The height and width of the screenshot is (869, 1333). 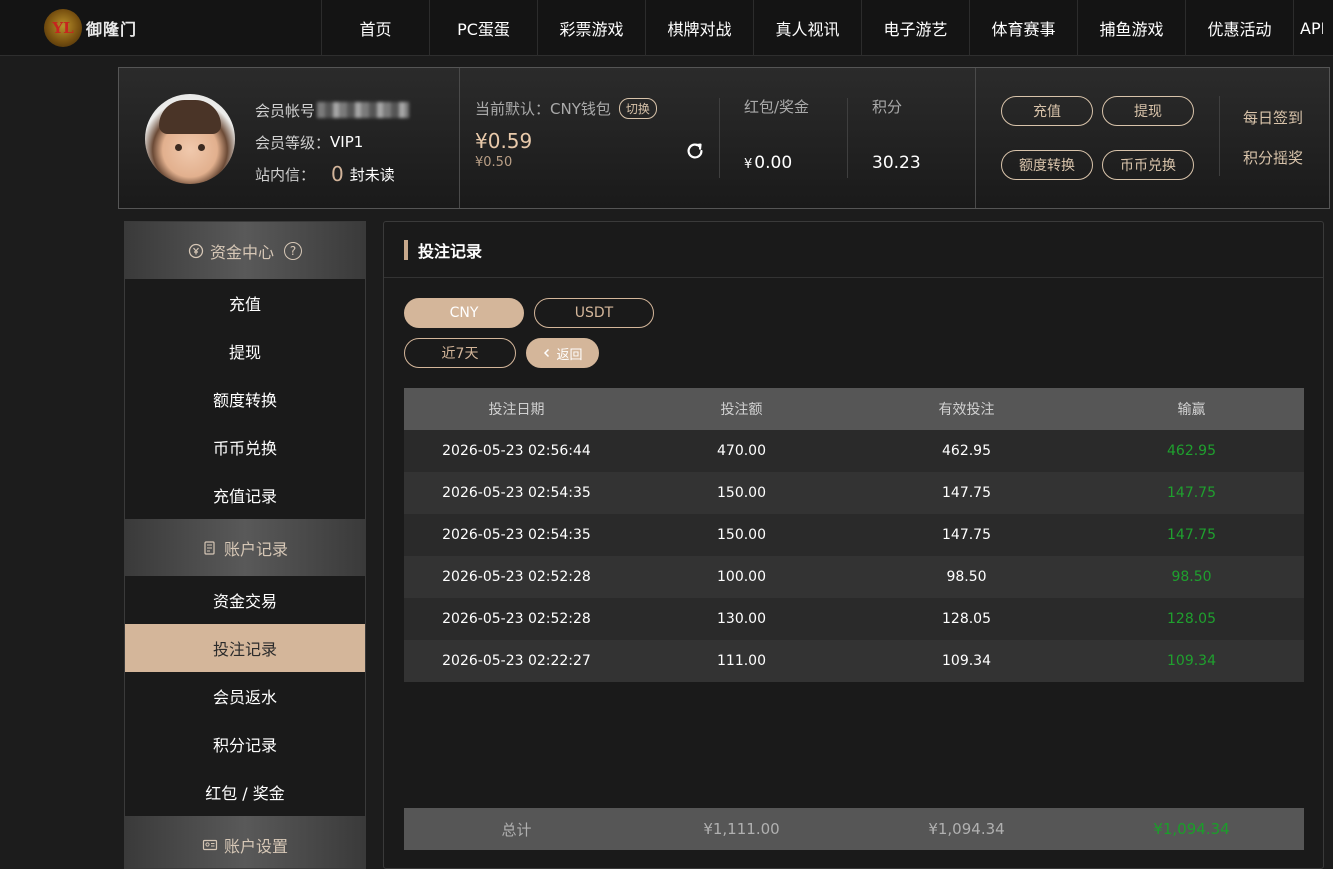 What do you see at coordinates (569, 355) in the screenshot?
I see `back-label: 返回` at bounding box center [569, 355].